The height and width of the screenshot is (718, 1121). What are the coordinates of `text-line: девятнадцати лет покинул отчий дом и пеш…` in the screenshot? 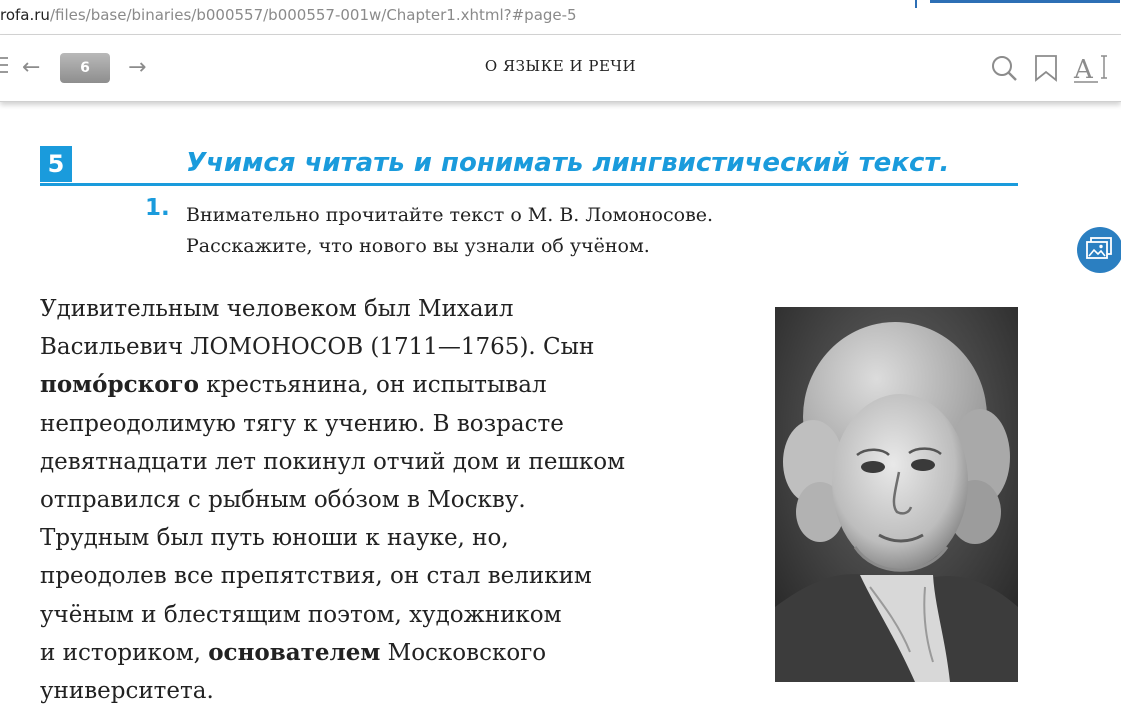 It's located at (332, 461).